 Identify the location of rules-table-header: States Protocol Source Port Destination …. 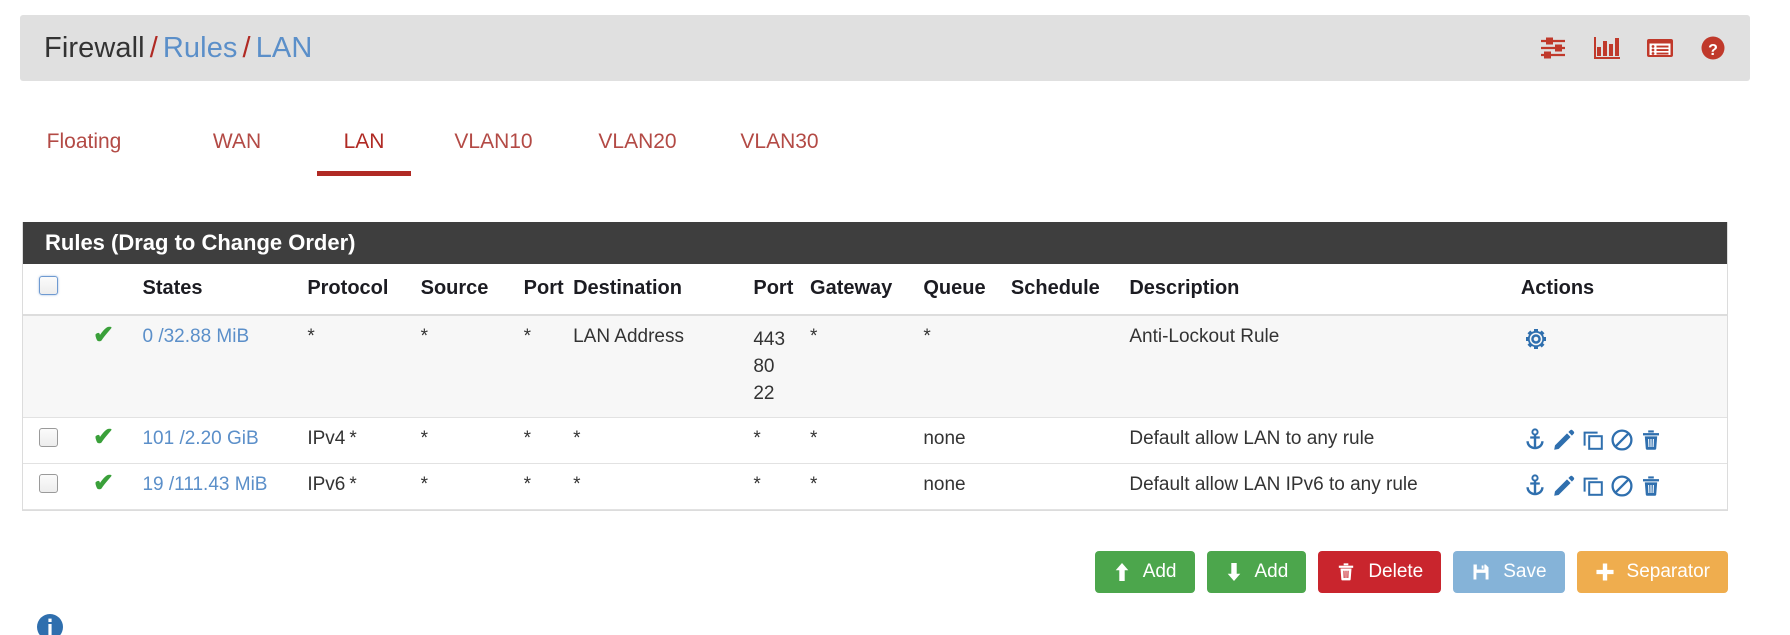
(875, 290).